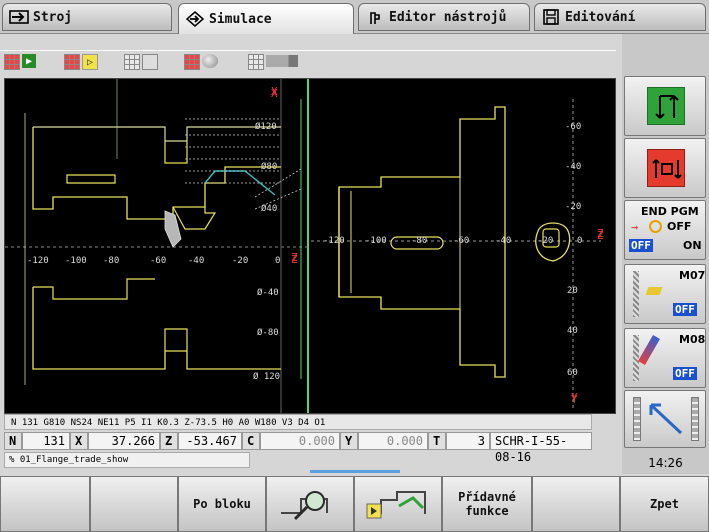 Image resolution: width=709 pixels, height=532 pixels. What do you see at coordinates (398, 504) in the screenshot?
I see `contour-select-button` at bounding box center [398, 504].